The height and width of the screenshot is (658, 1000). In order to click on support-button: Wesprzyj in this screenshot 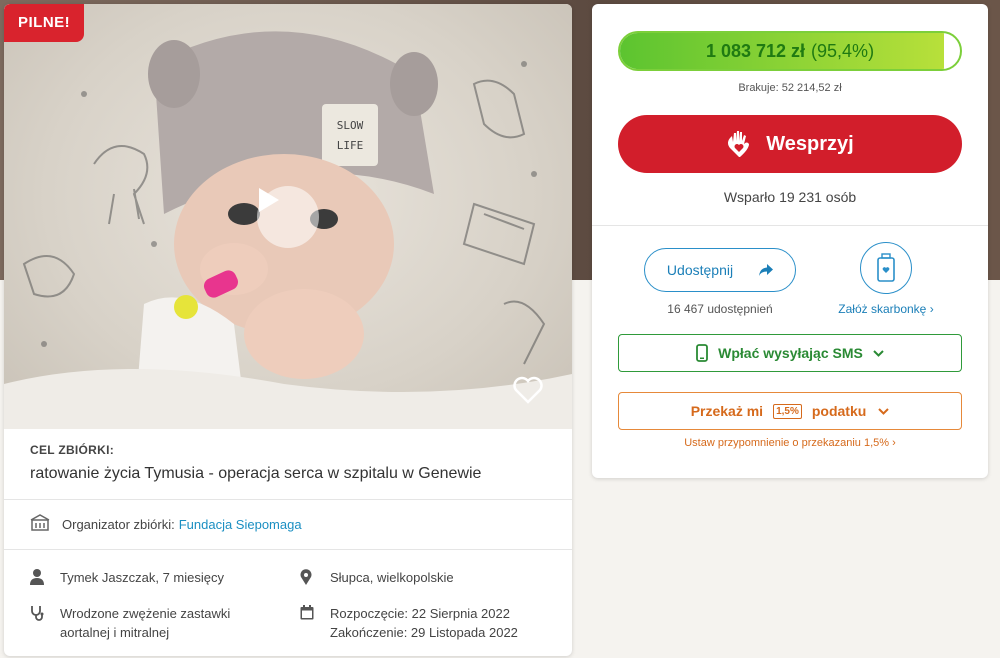, I will do `click(790, 144)`.